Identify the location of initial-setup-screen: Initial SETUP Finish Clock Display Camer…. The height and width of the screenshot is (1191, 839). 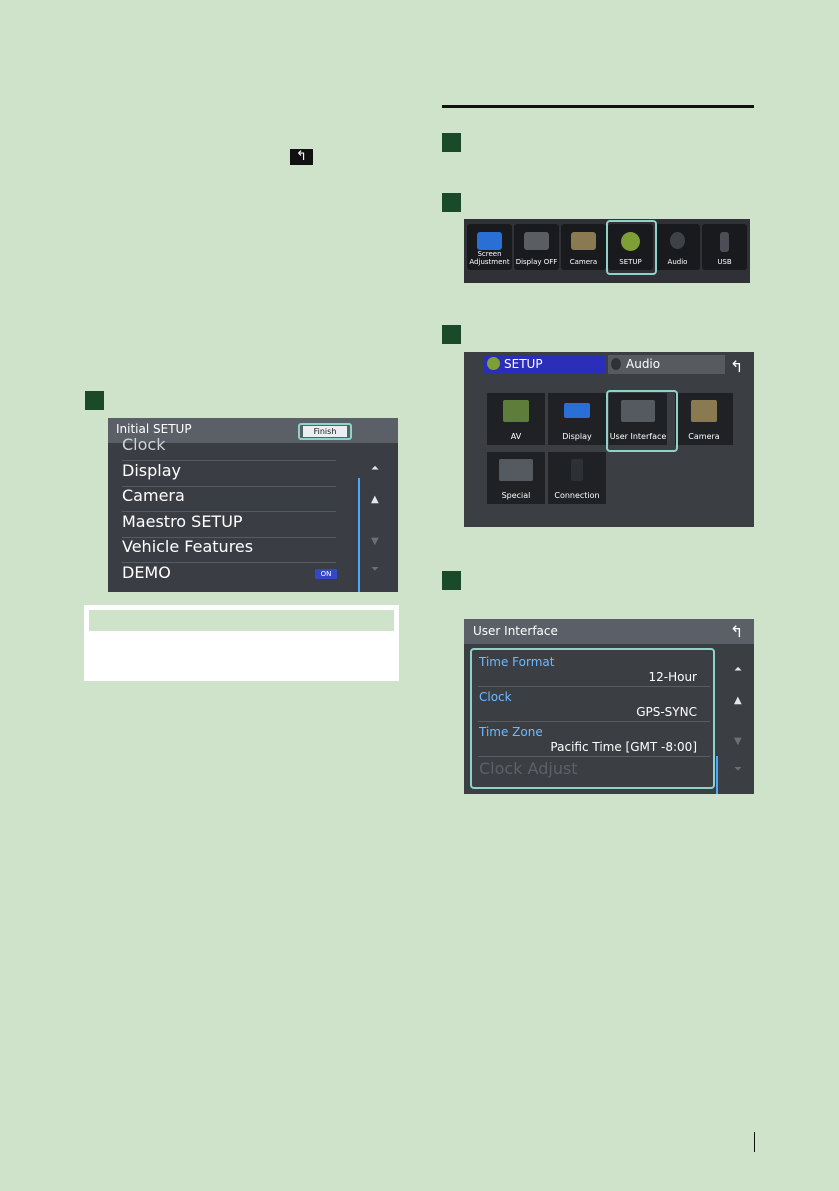
(253, 505).